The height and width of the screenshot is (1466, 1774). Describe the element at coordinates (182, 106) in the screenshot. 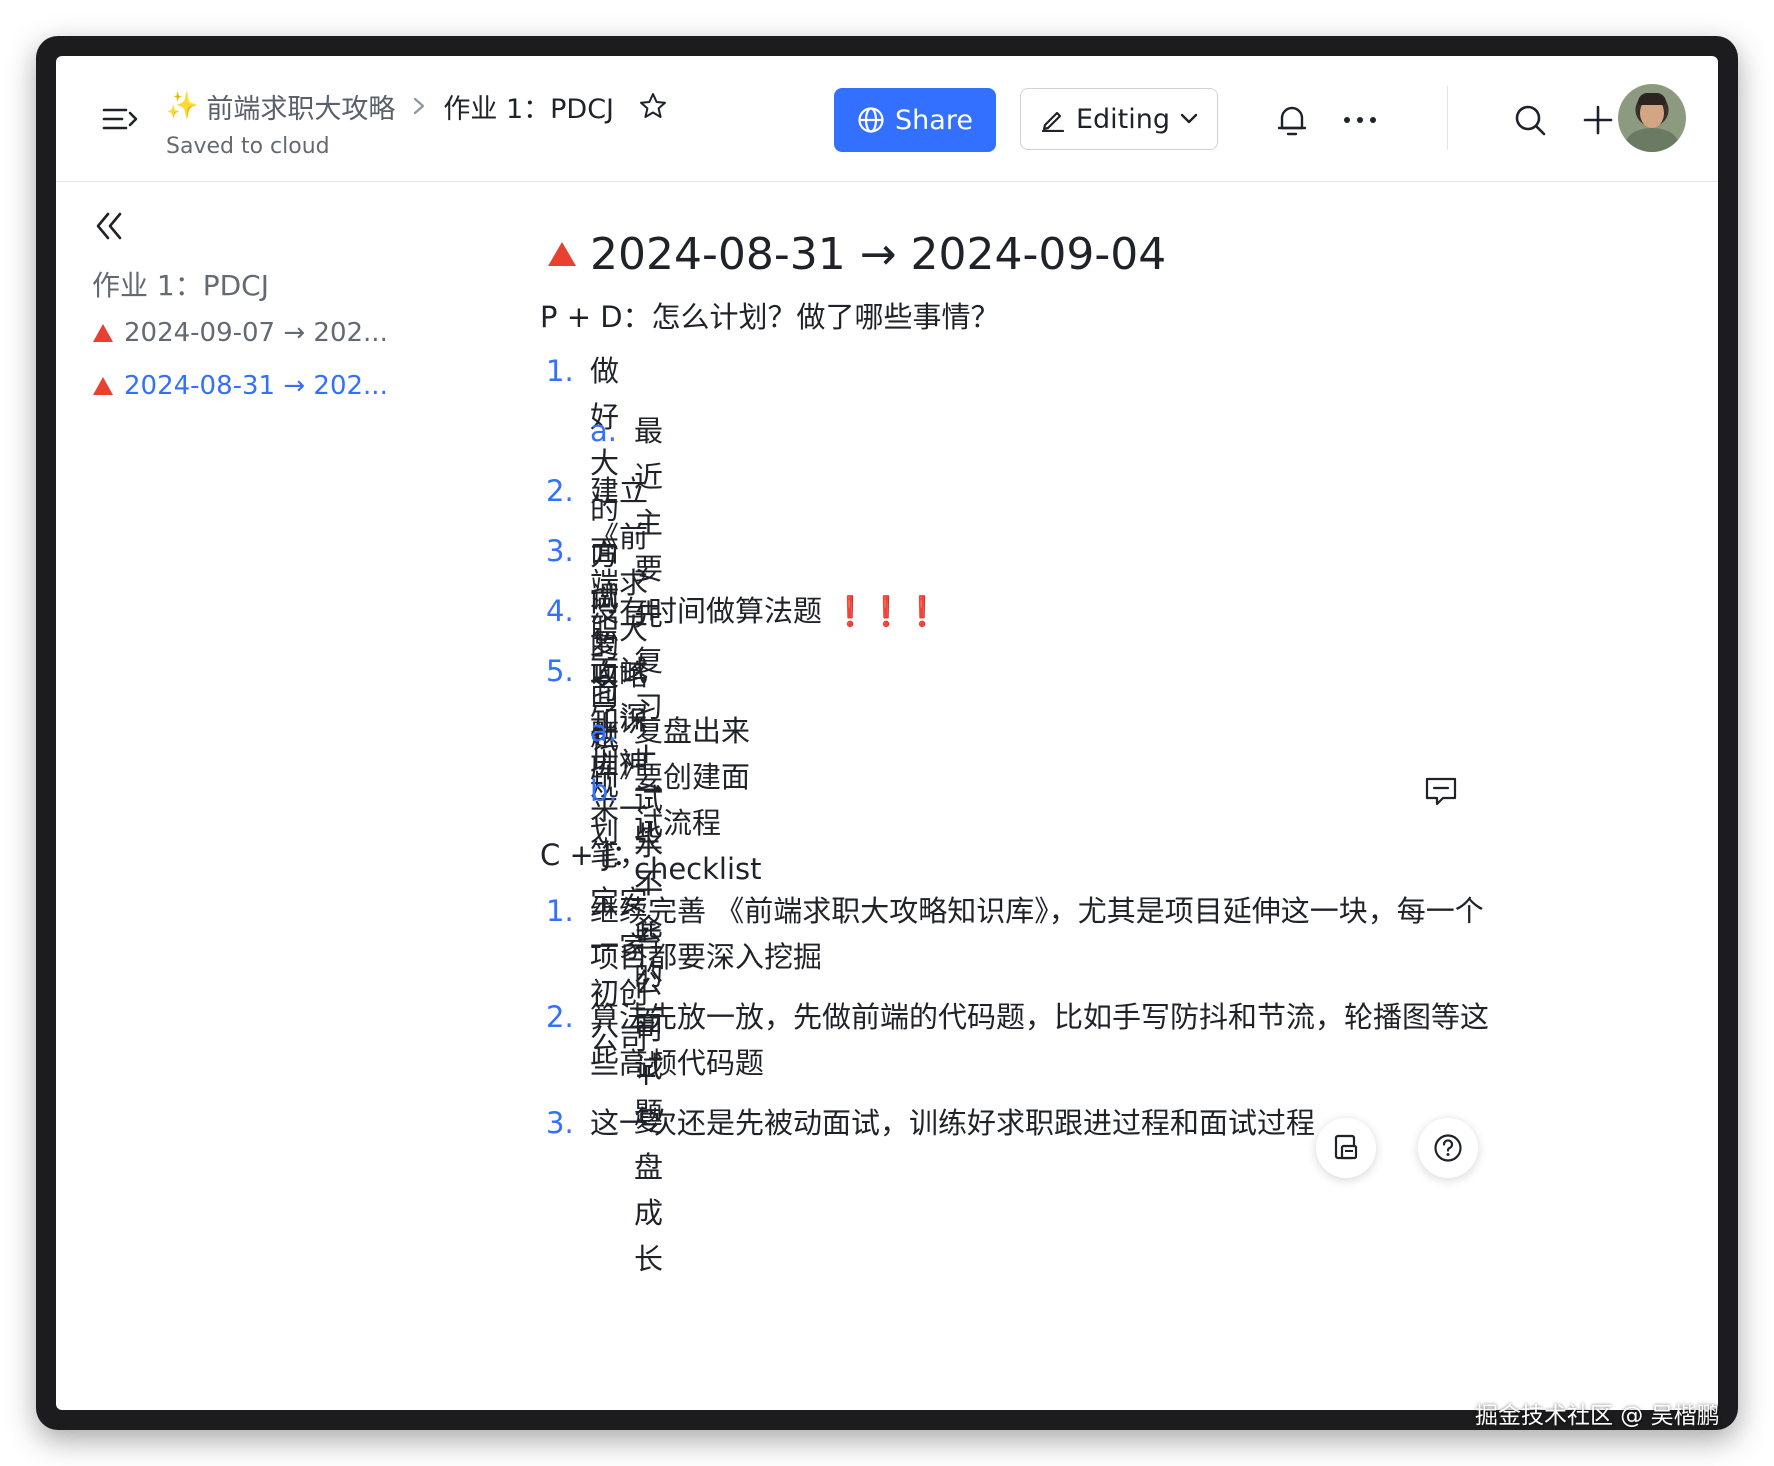

I see `sparkle-icon: ✨` at that location.